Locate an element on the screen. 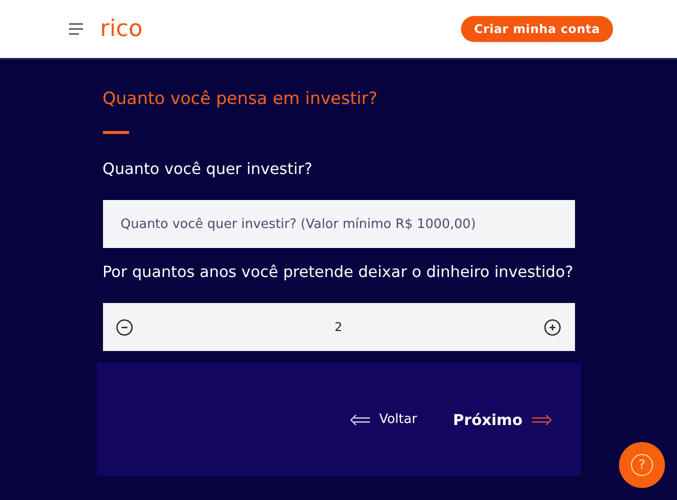 This screenshot has height=500, width=677. menu-icon is located at coordinates (76, 29).